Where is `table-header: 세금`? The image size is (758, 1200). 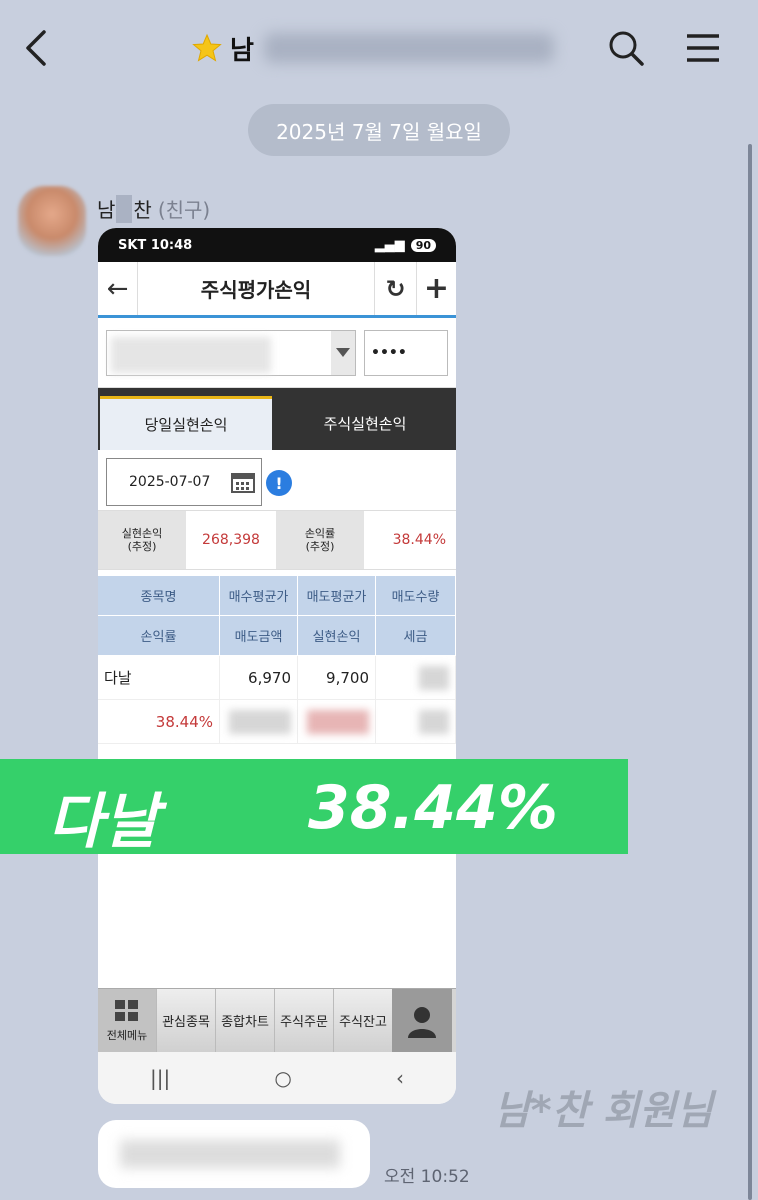 table-header: 세금 is located at coordinates (416, 635).